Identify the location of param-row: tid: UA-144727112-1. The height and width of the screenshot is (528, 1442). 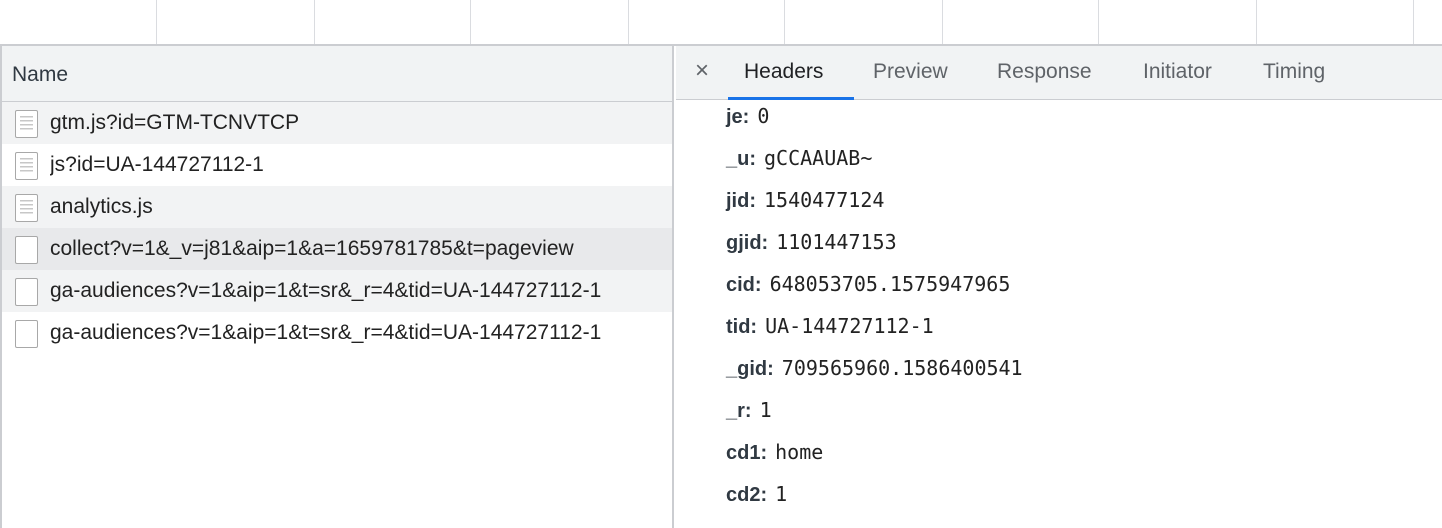
(830, 326).